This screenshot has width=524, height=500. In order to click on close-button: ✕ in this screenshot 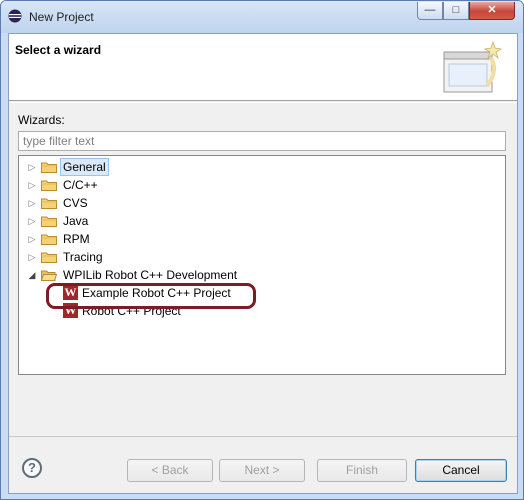, I will do `click(492, 11)`.